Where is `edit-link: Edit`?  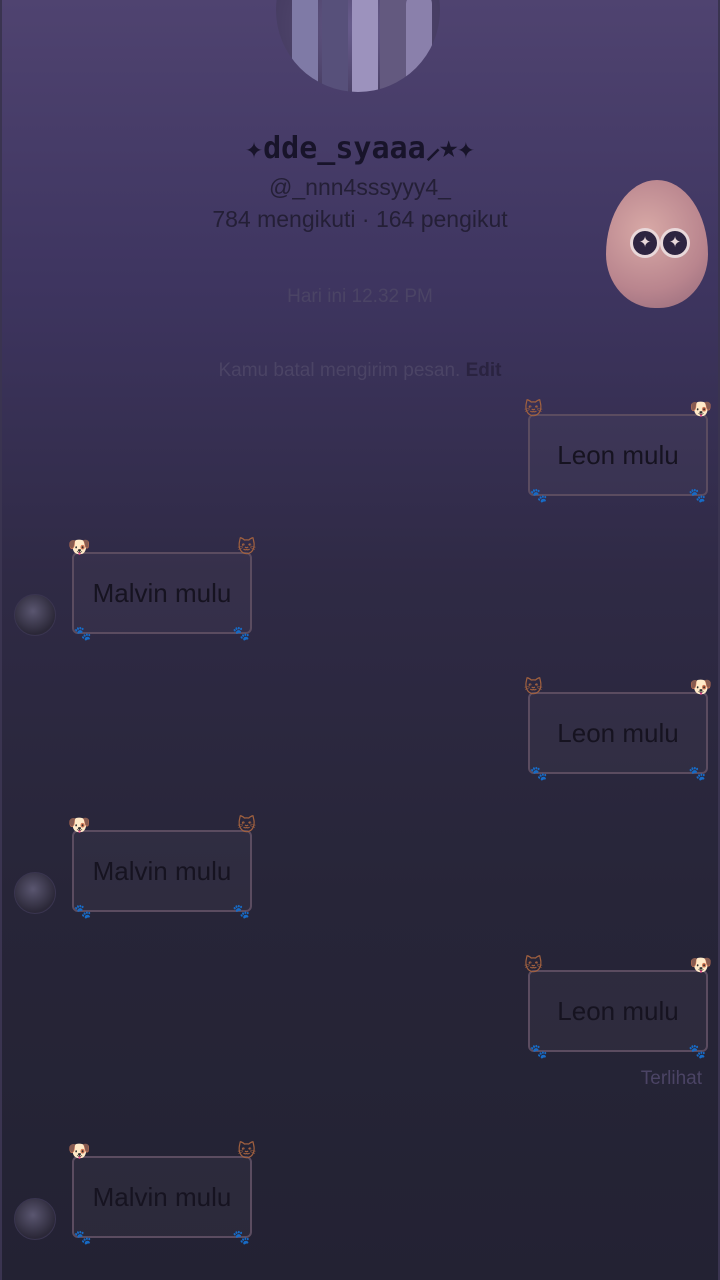
edit-link: Edit is located at coordinates (484, 370).